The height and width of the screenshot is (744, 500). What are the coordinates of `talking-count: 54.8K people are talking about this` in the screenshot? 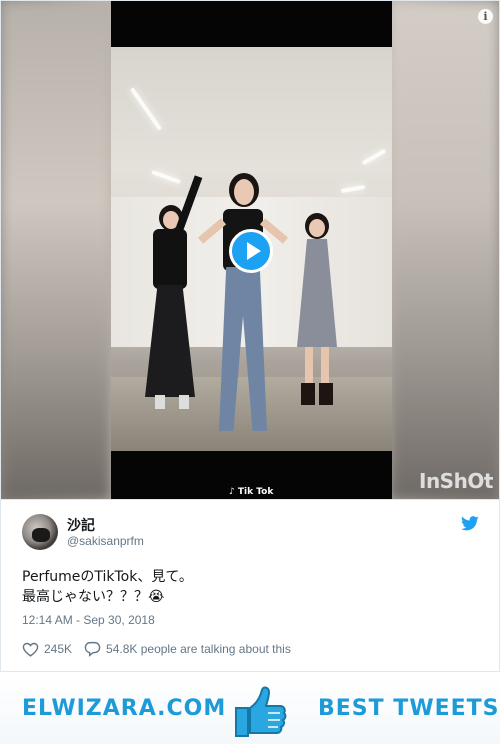 It's located at (198, 649).